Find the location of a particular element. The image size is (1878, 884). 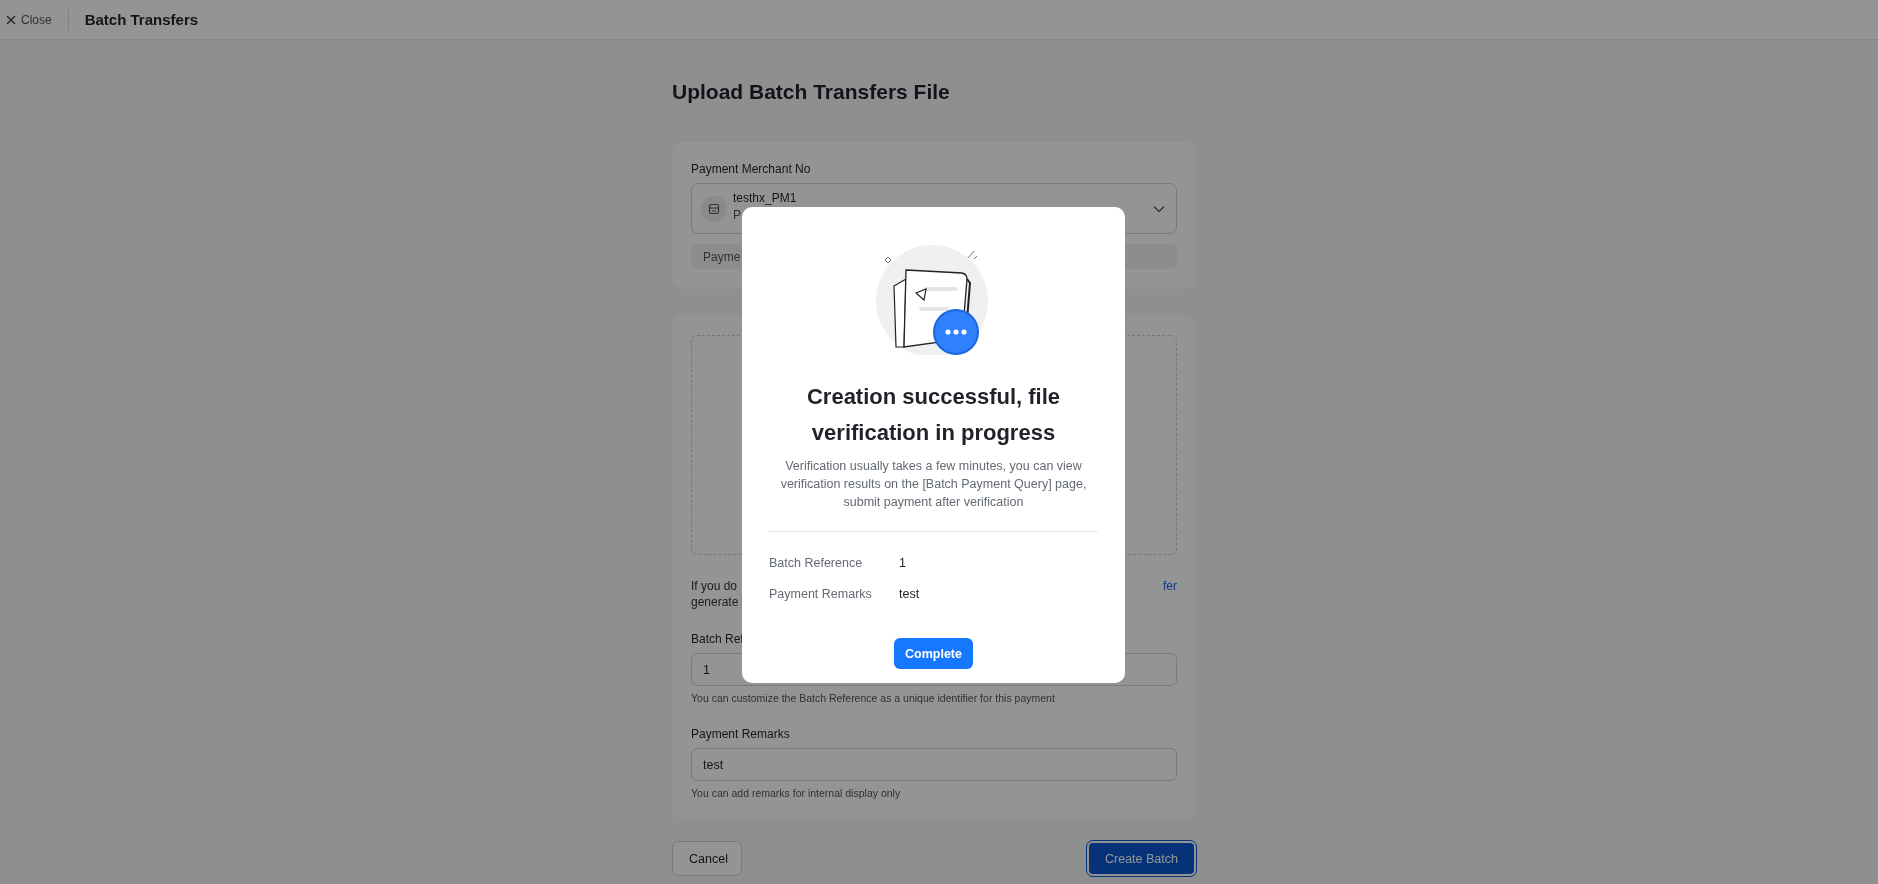

info-text: Payme is located at coordinates (722, 256).